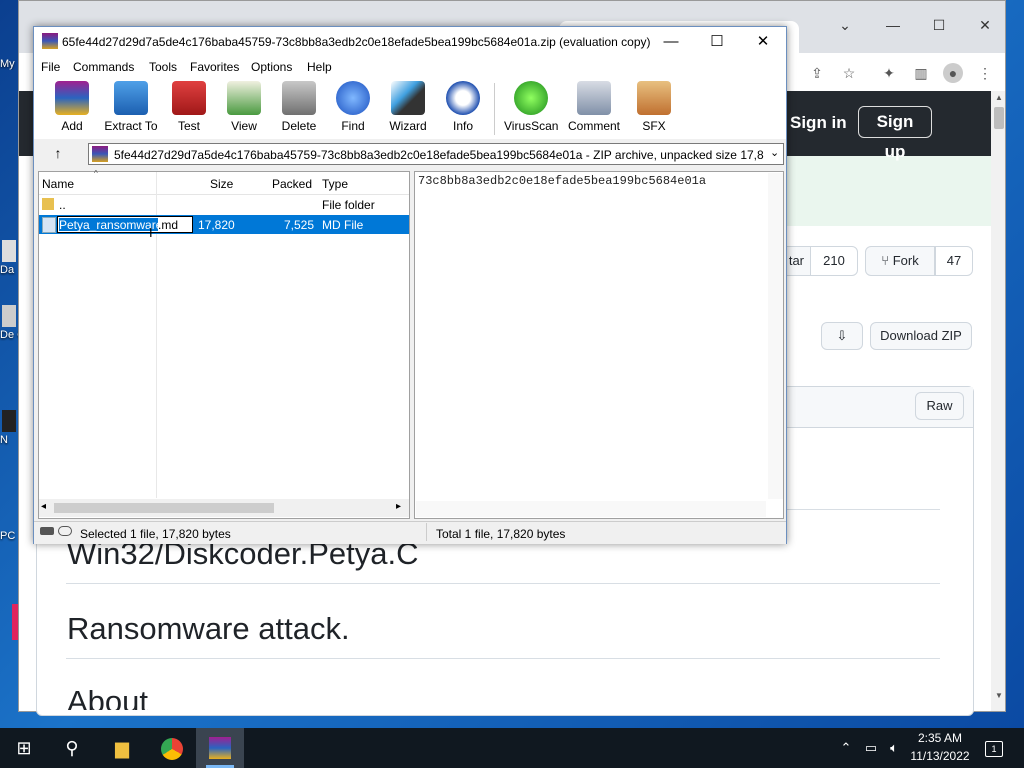 The height and width of the screenshot is (768, 1024). What do you see at coordinates (163, 67) in the screenshot?
I see `menu-tools: Tools` at bounding box center [163, 67].